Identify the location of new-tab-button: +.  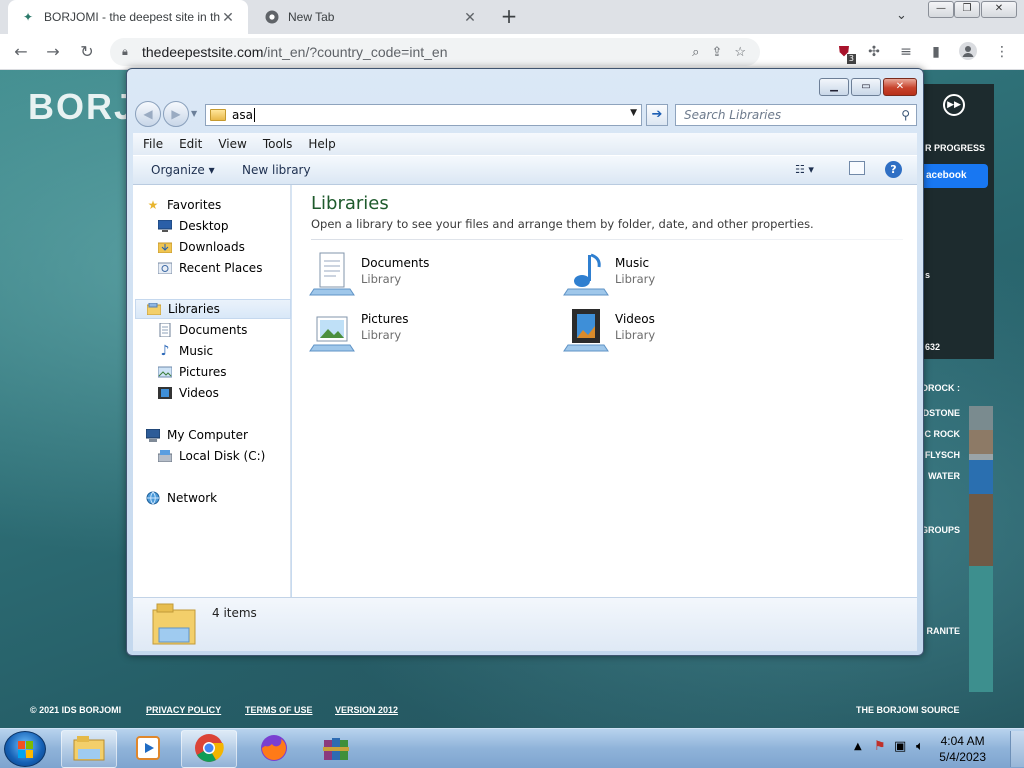
(509, 17).